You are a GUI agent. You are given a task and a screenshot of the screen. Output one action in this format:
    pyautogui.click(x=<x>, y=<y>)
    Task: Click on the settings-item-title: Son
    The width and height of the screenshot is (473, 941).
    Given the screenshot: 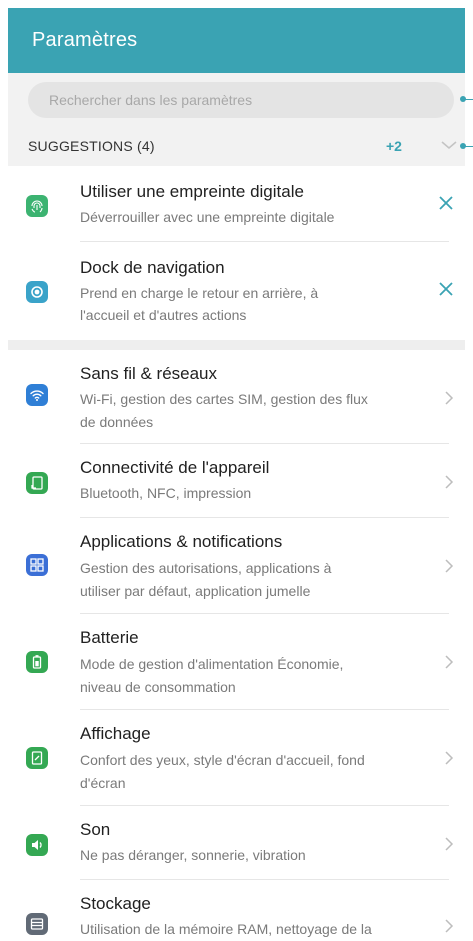 What is the action you would take?
    pyautogui.click(x=95, y=829)
    